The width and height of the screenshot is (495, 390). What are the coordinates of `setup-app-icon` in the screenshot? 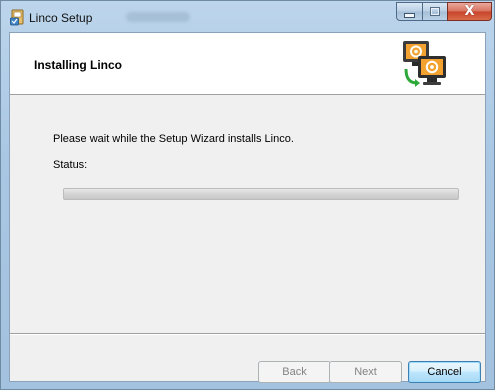 It's located at (18, 17).